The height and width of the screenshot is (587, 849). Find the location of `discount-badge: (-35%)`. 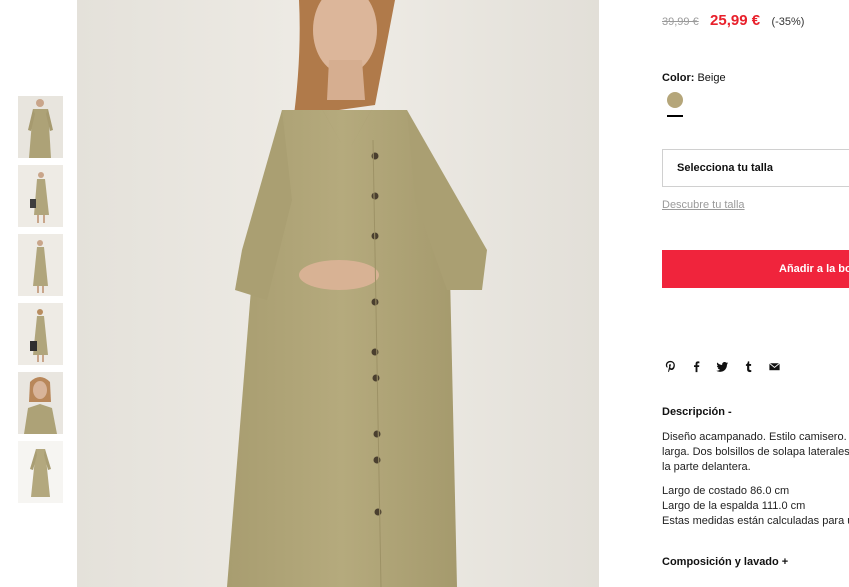

discount-badge: (-35%) is located at coordinates (788, 22).